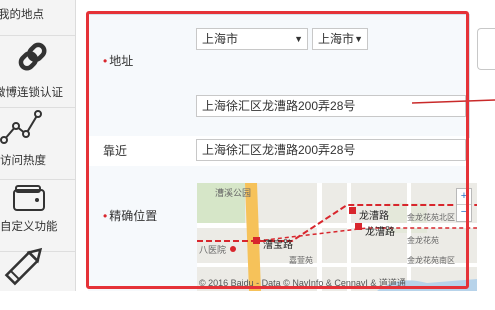 The height and width of the screenshot is (310, 495). What do you see at coordinates (453, 101) in the screenshot?
I see `annotation-arrow` at bounding box center [453, 101].